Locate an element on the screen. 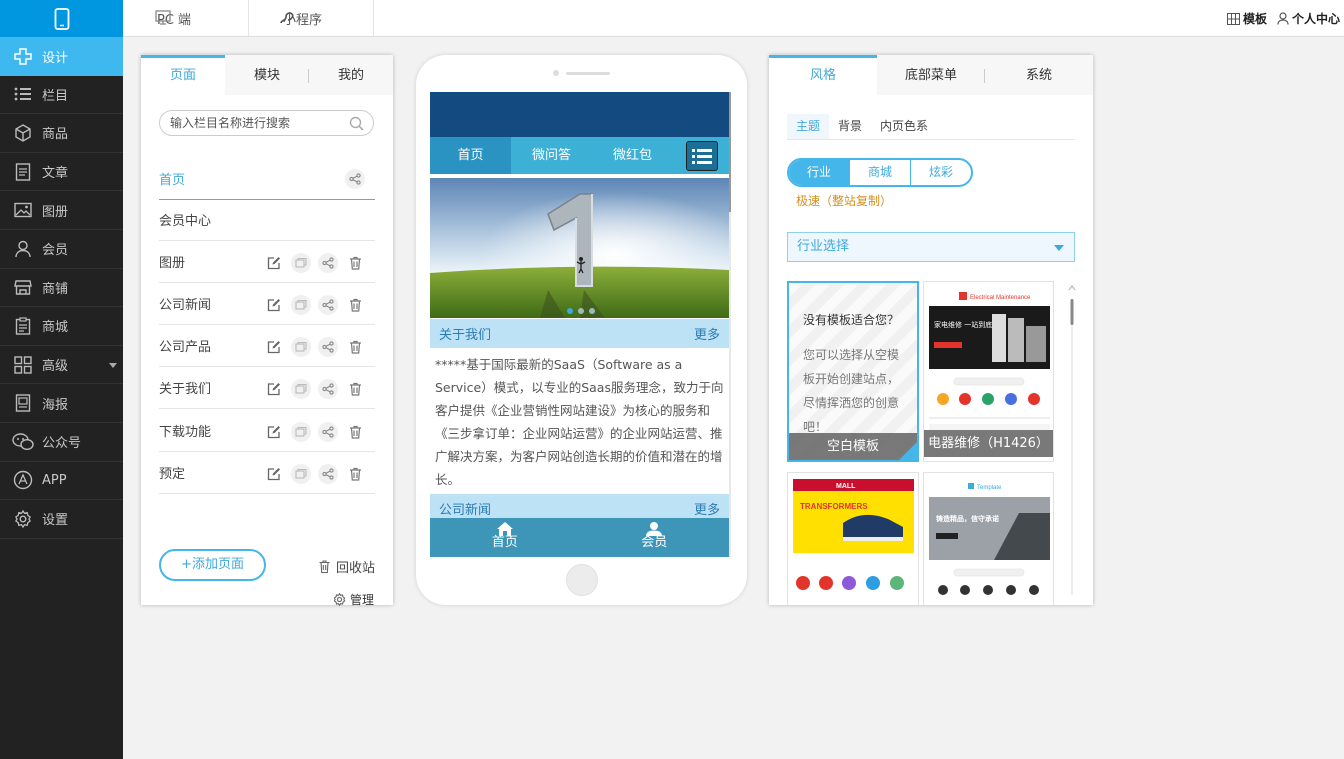 This screenshot has height=759, width=1344. sidebar-item-advanced: 高级 is located at coordinates (61, 365).